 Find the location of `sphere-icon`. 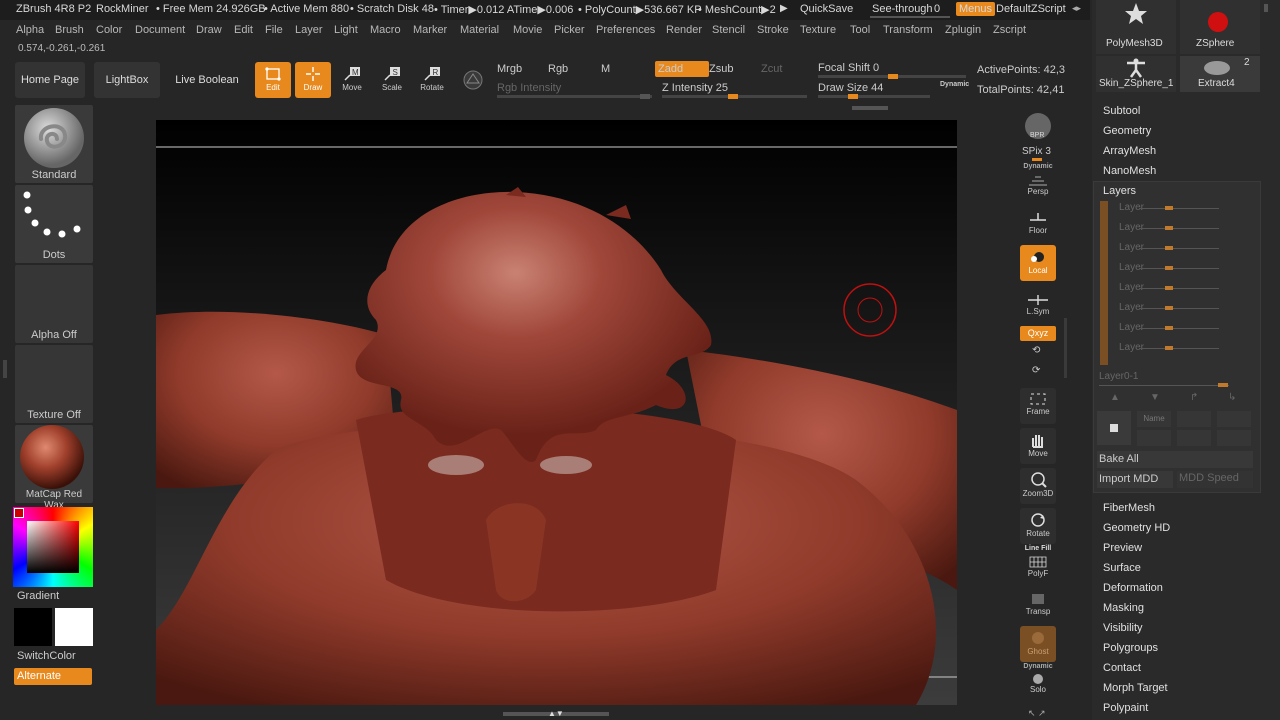

sphere-icon is located at coordinates (473, 80).